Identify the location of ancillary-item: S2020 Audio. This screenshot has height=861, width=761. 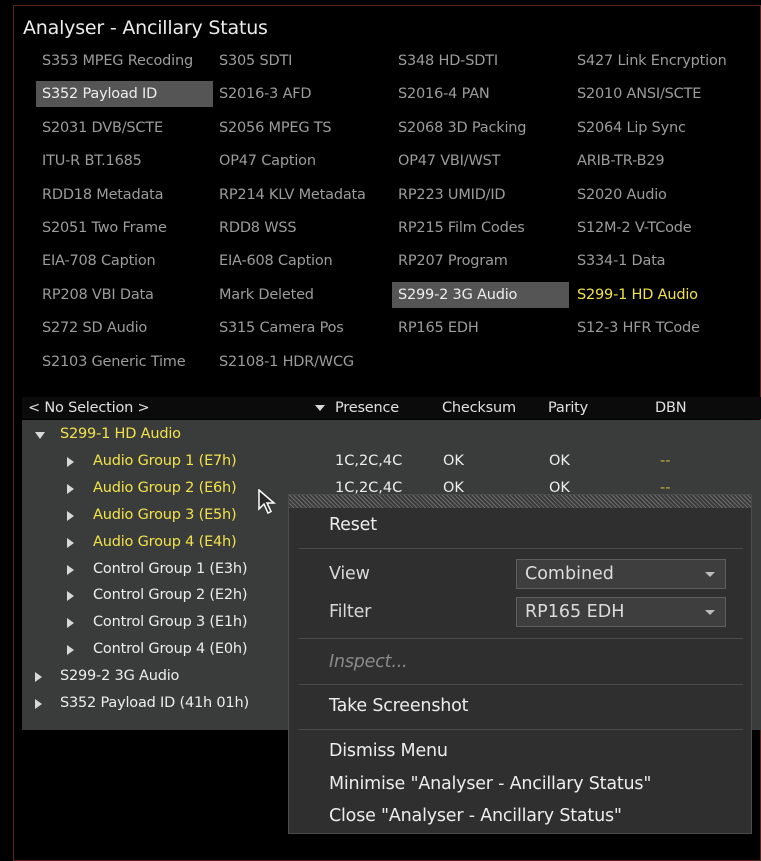
(658, 195).